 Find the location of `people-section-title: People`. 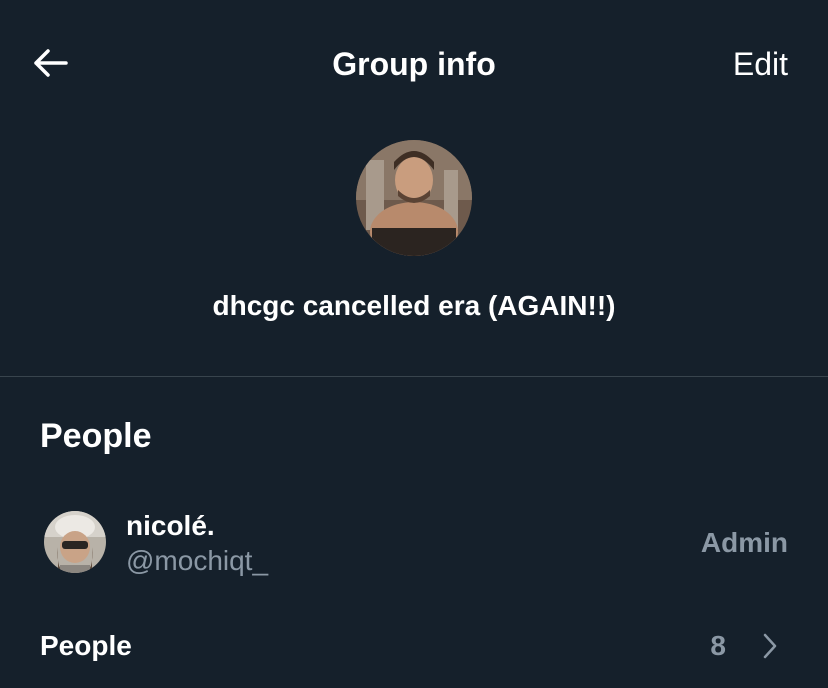

people-section-title: People is located at coordinates (96, 436).